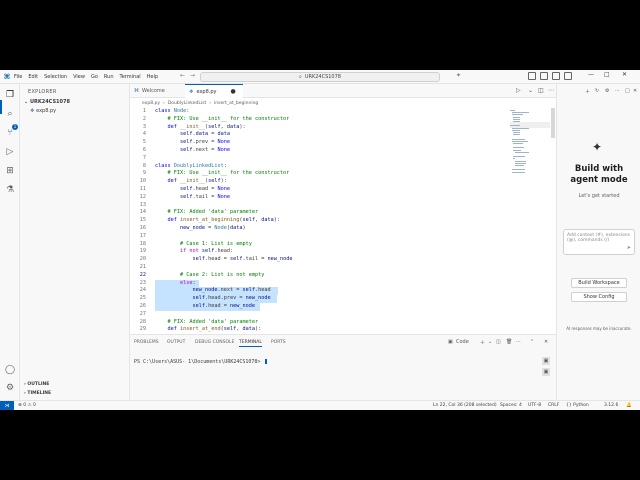 The image size is (640, 480). Describe the element at coordinates (320, 291) in the screenshot. I see `code-line: 24 new_node.next = self.head` at that location.